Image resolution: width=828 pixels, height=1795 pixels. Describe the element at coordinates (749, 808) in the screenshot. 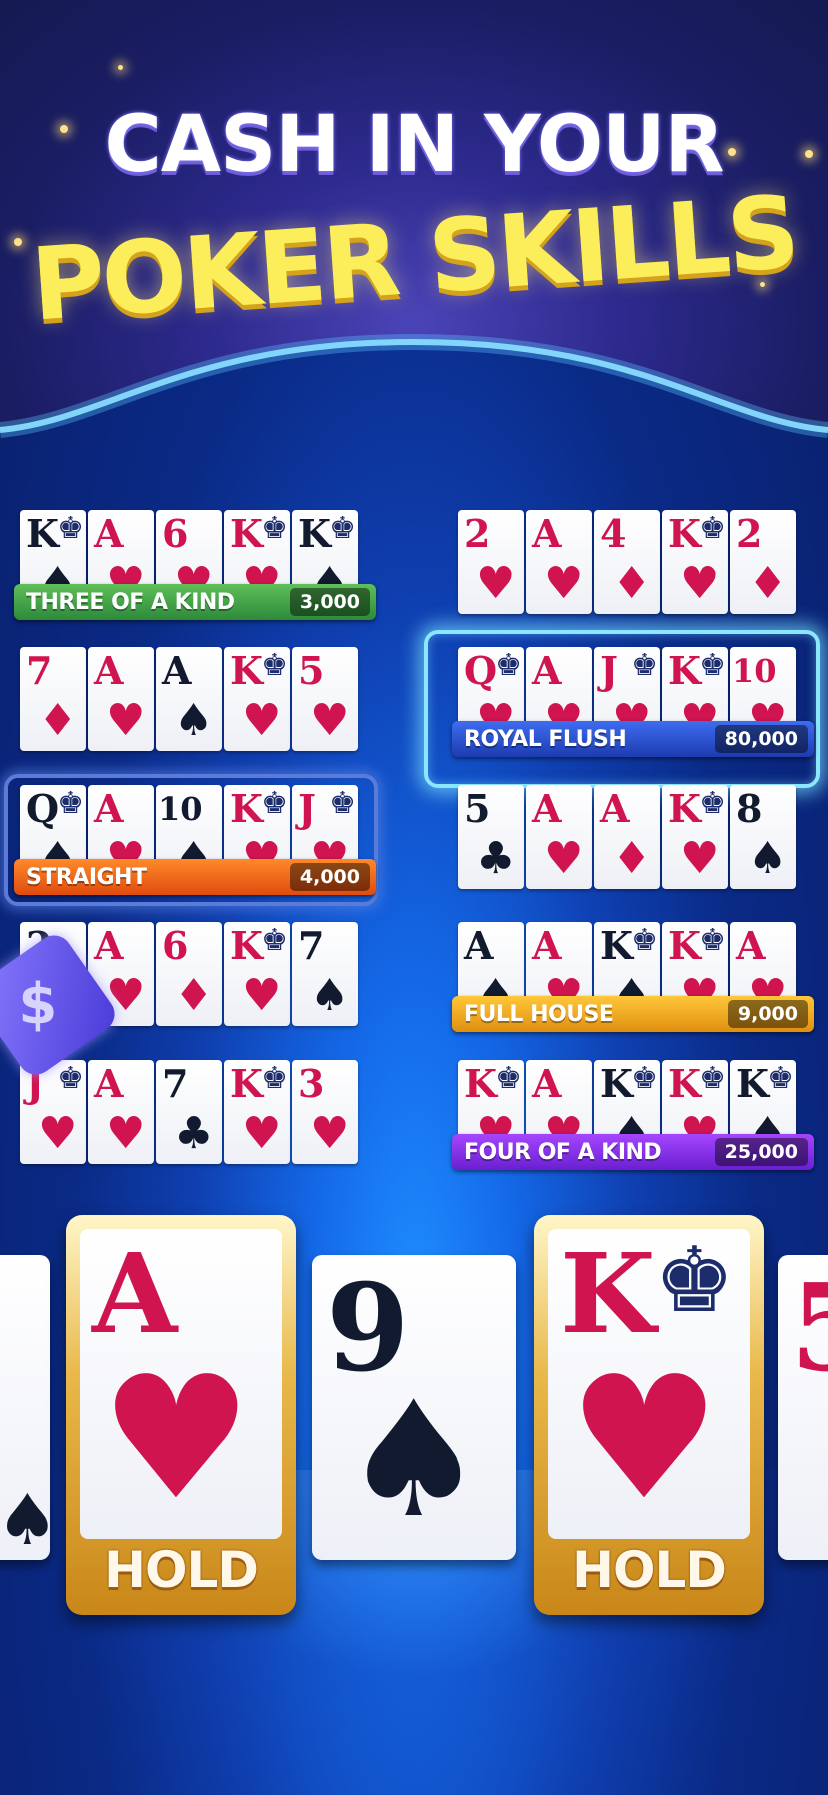

I see `card-rank: 8` at that location.